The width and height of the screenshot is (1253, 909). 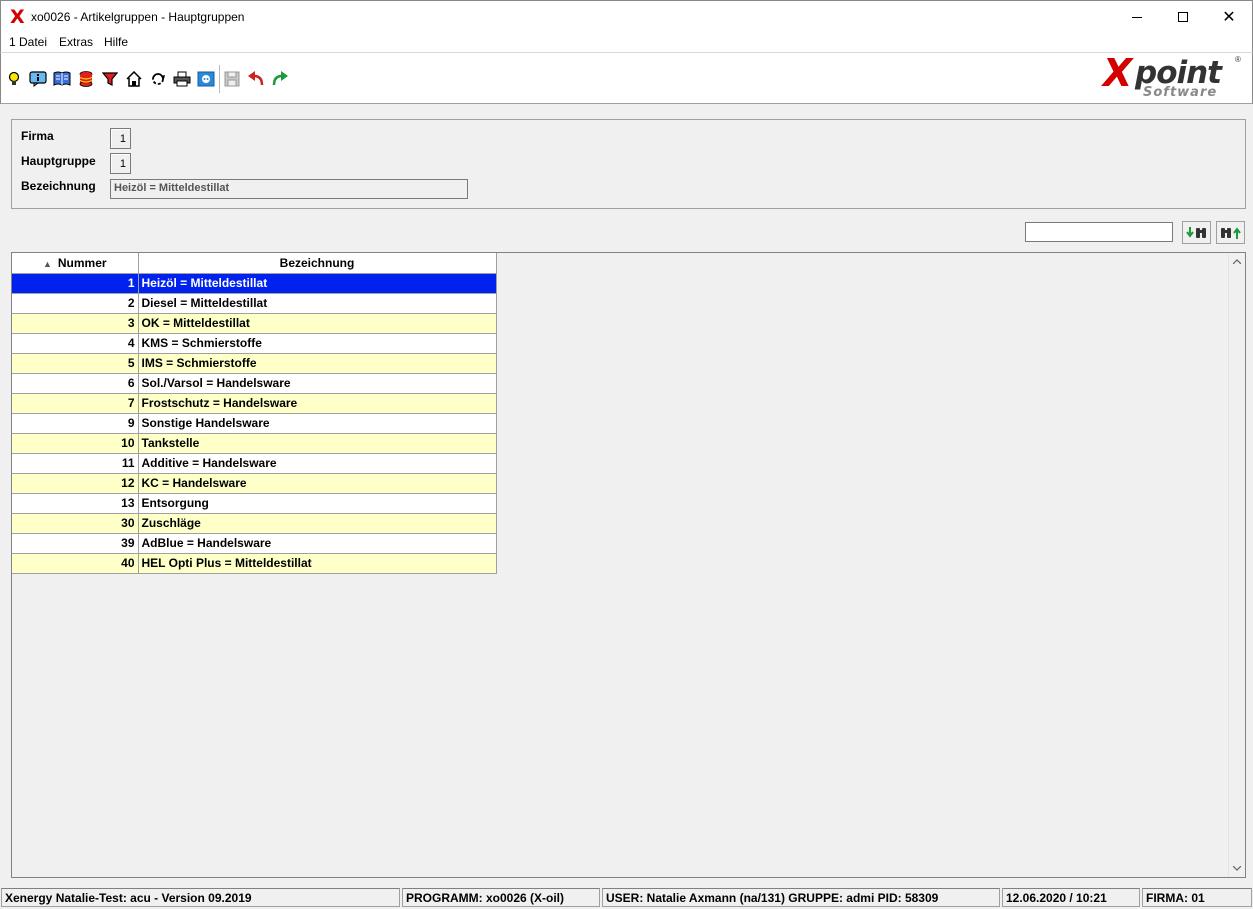 What do you see at coordinates (280, 79) in the screenshot?
I see `redo-icon` at bounding box center [280, 79].